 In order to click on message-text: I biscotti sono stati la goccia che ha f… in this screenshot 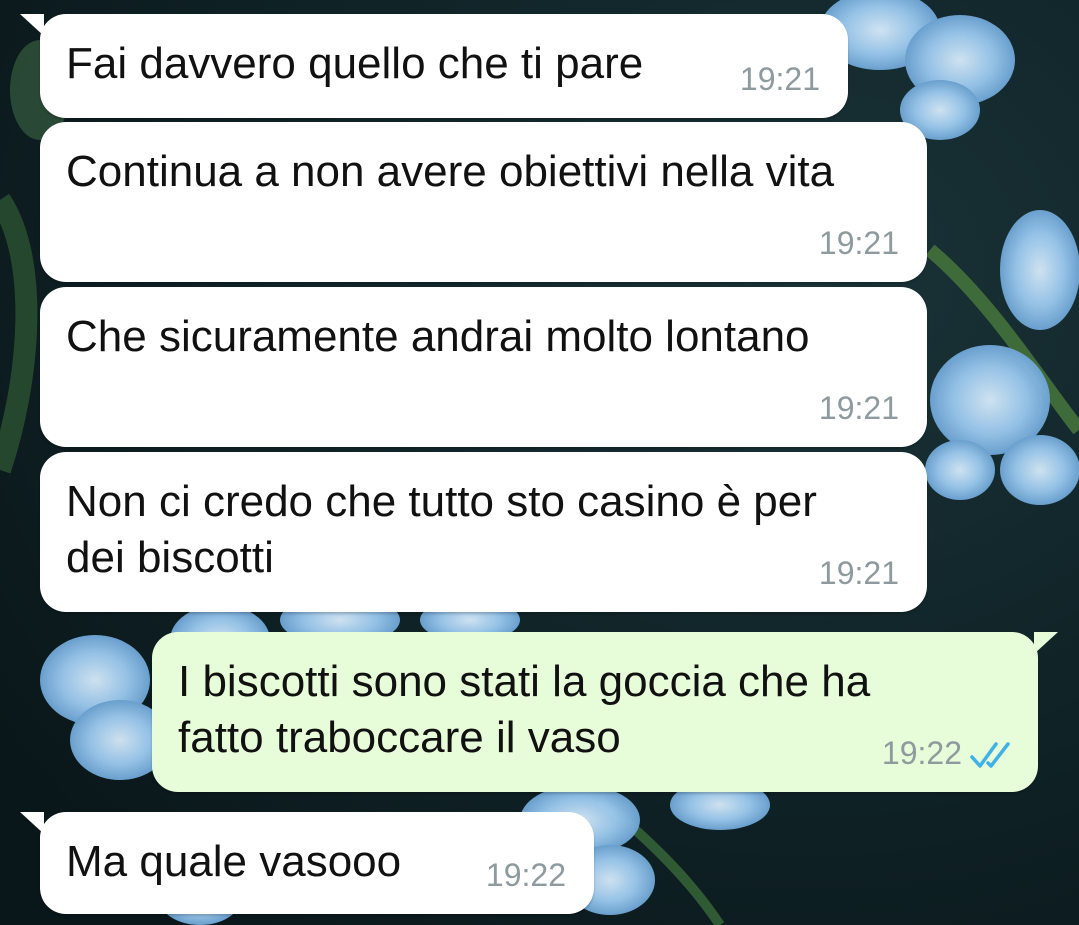, I will do `click(524, 709)`.